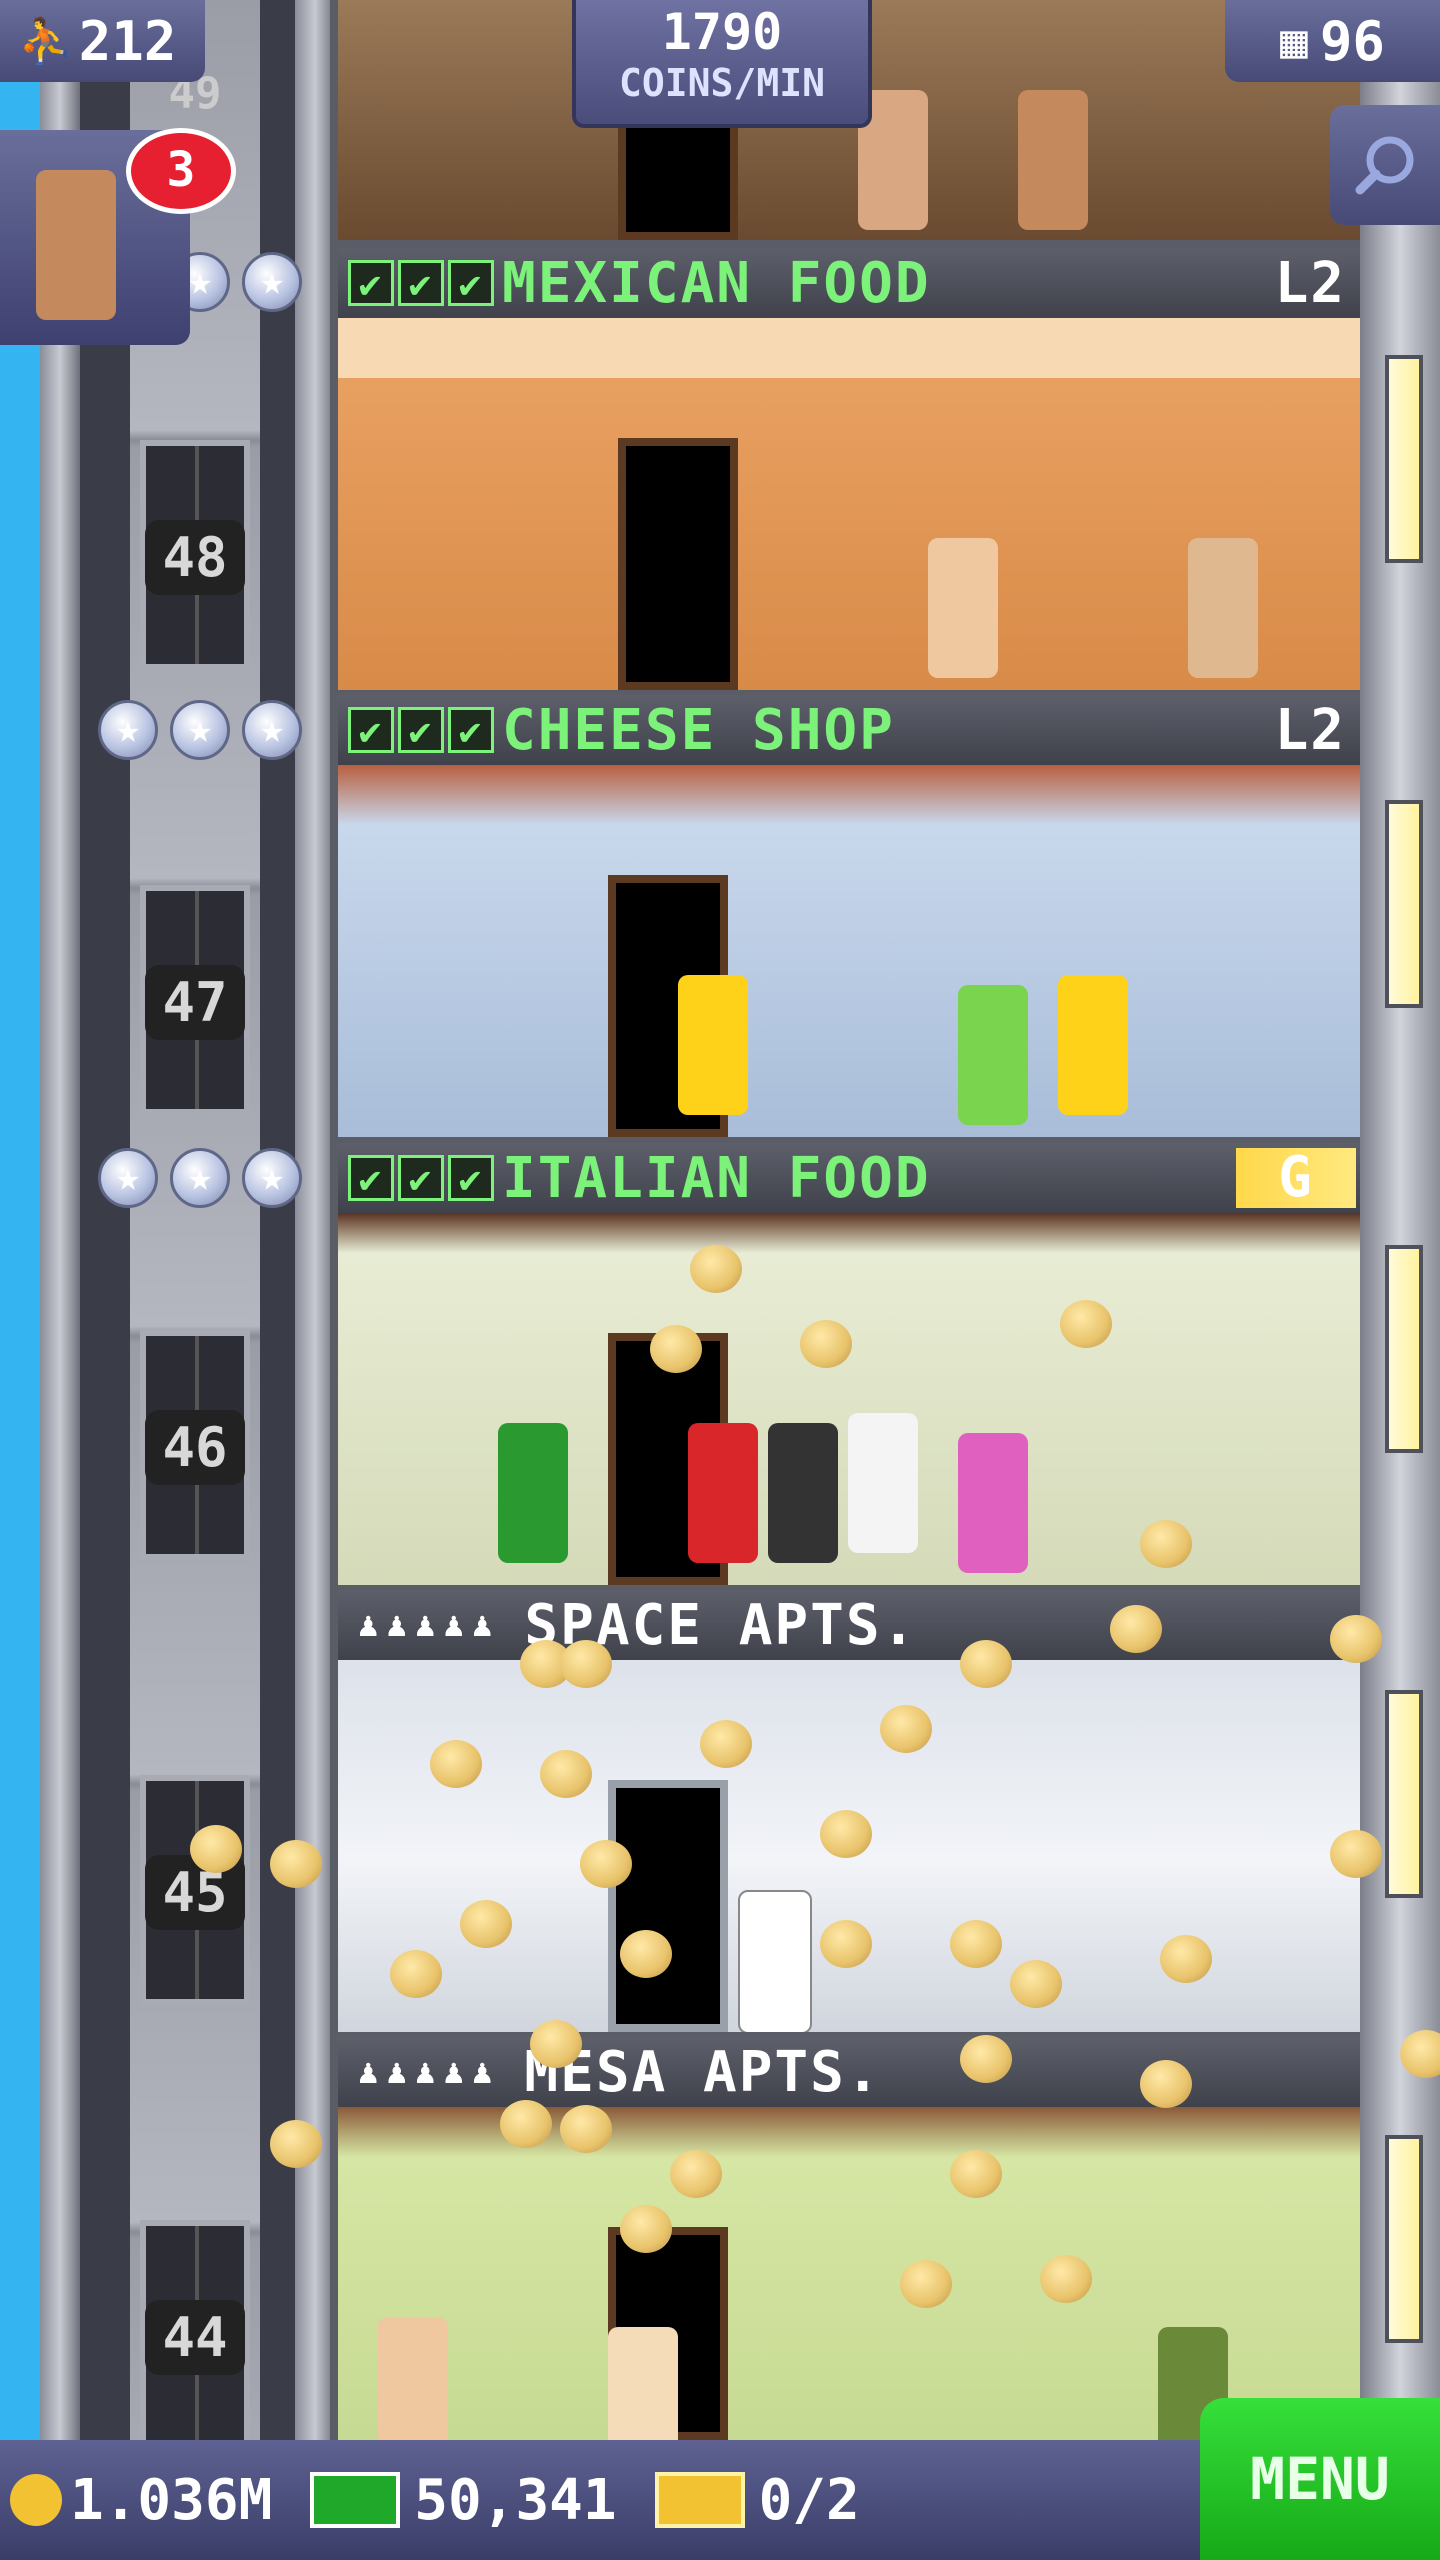 The width and height of the screenshot is (1440, 2560). I want to click on floor-level: L2, so click(1310, 730).